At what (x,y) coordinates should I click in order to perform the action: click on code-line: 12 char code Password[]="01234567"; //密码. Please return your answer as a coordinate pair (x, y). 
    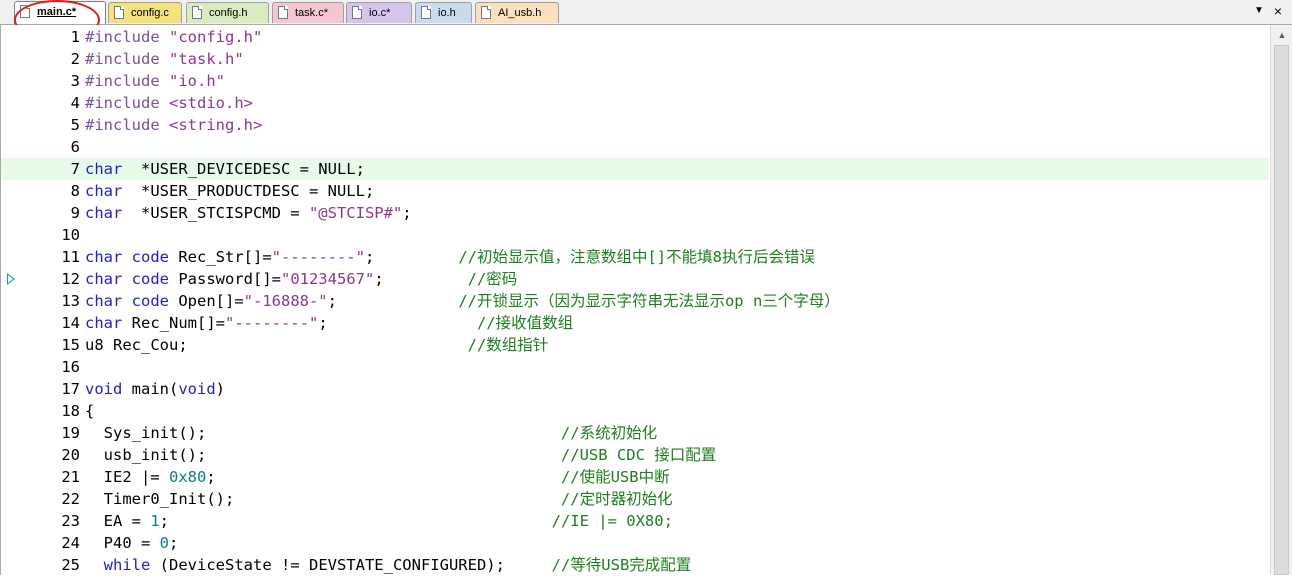
    Looking at the image, I should click on (635, 279).